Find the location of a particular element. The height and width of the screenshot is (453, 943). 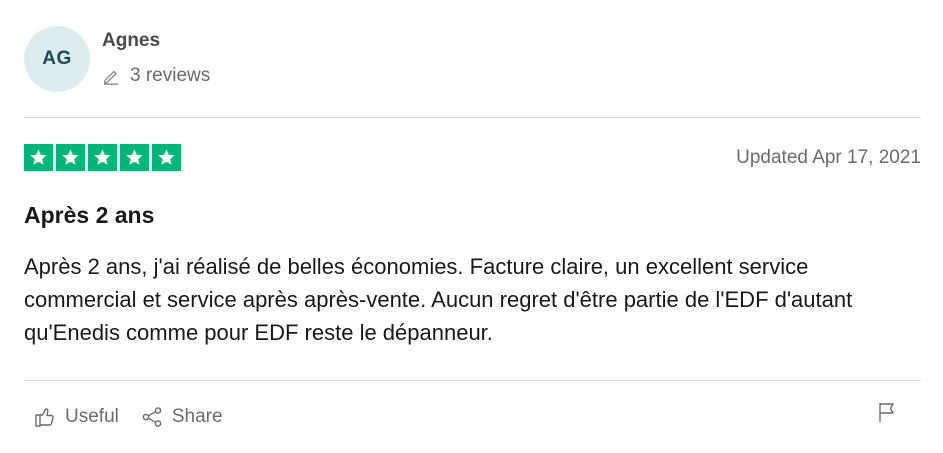

review-actions: Useful Share is located at coordinates (139, 417).